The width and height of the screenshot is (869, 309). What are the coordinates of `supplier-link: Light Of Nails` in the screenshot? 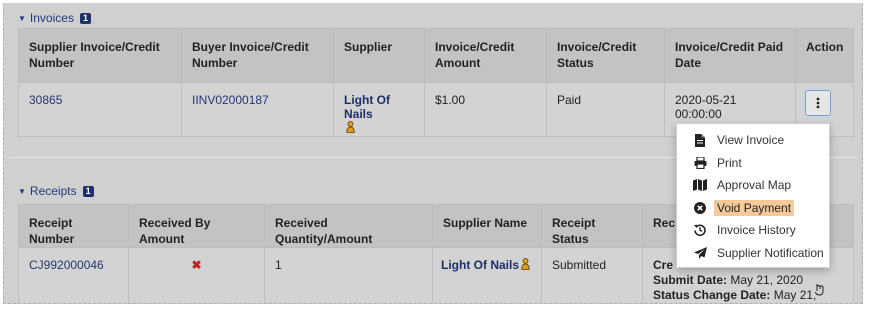 It's located at (367, 107).